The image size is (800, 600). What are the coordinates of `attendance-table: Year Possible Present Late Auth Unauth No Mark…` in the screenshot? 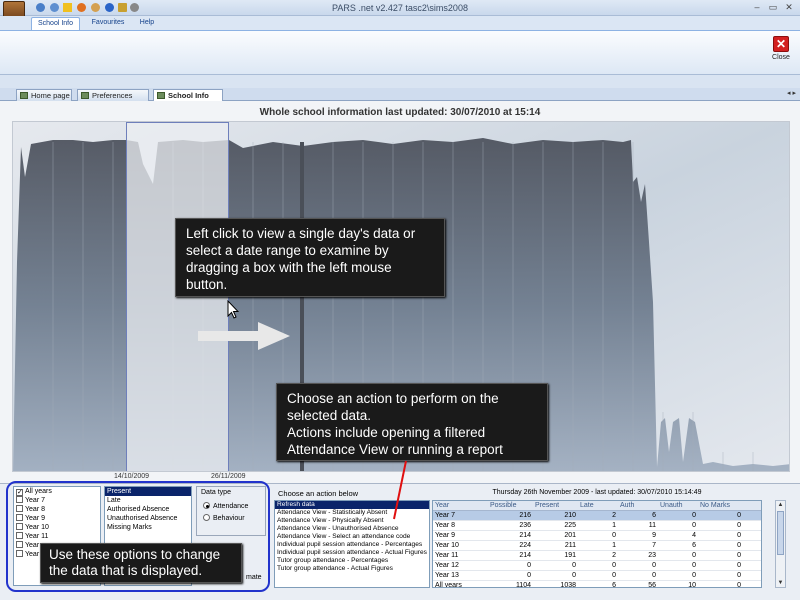 It's located at (597, 544).